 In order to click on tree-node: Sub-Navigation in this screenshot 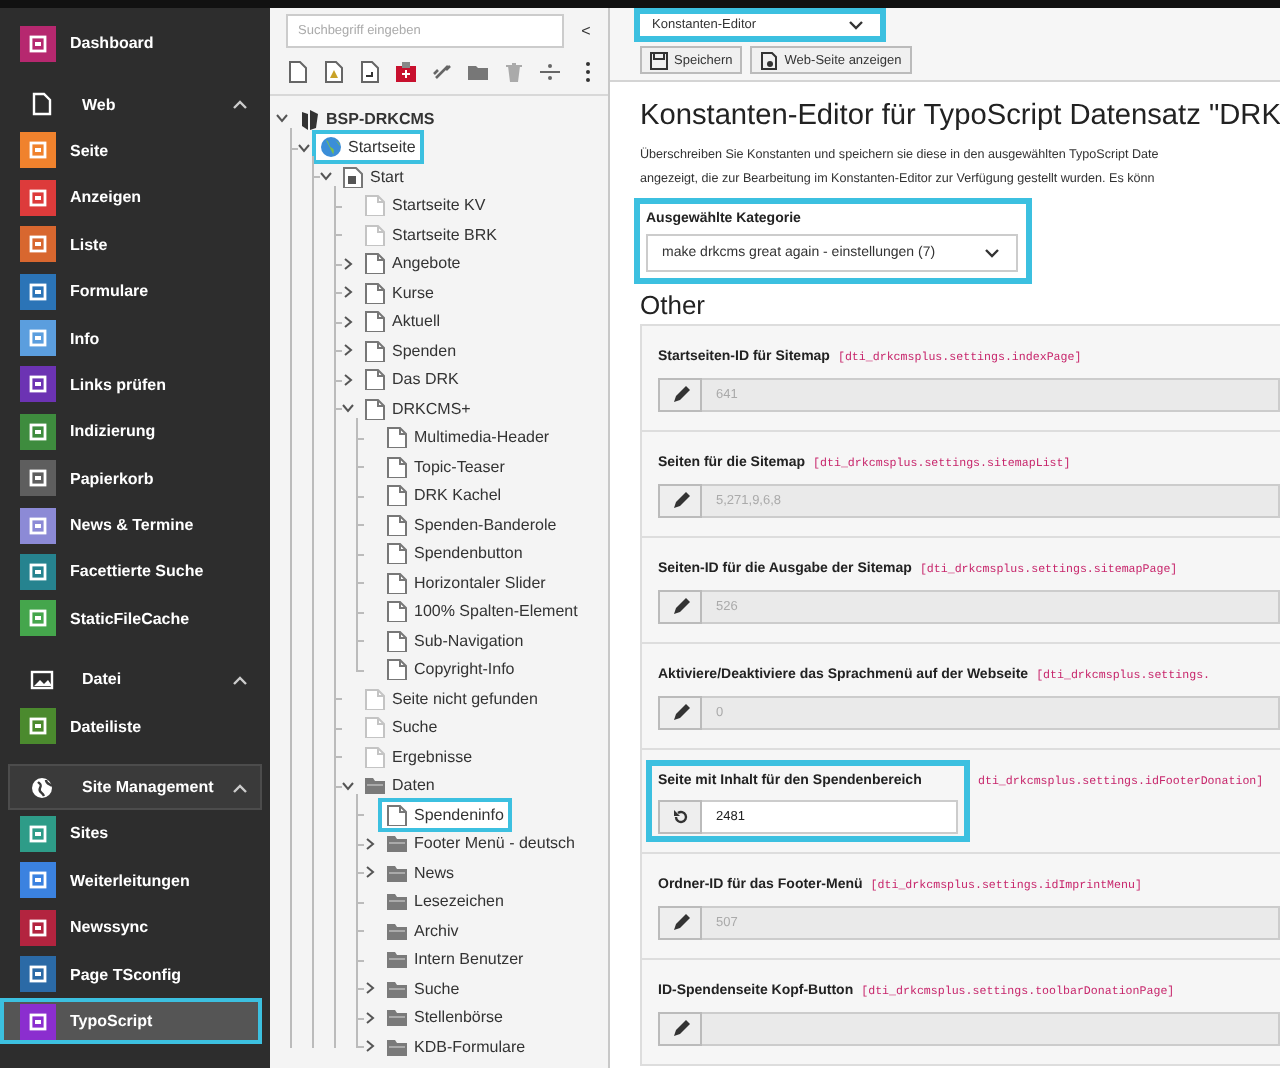, I will do `click(455, 640)`.